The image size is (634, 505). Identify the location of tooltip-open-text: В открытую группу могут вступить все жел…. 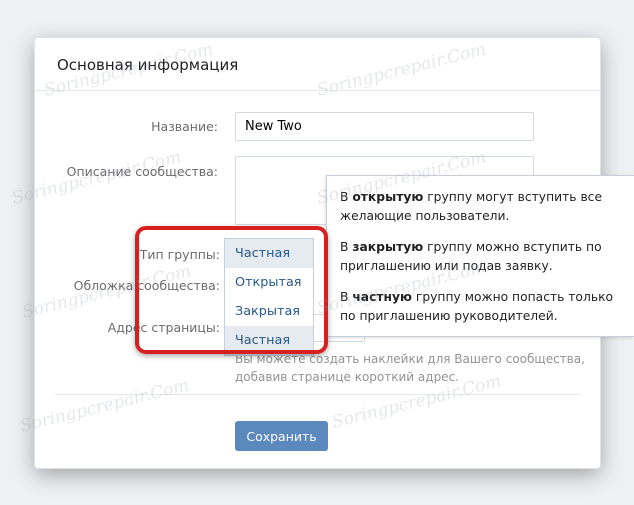
(471, 206).